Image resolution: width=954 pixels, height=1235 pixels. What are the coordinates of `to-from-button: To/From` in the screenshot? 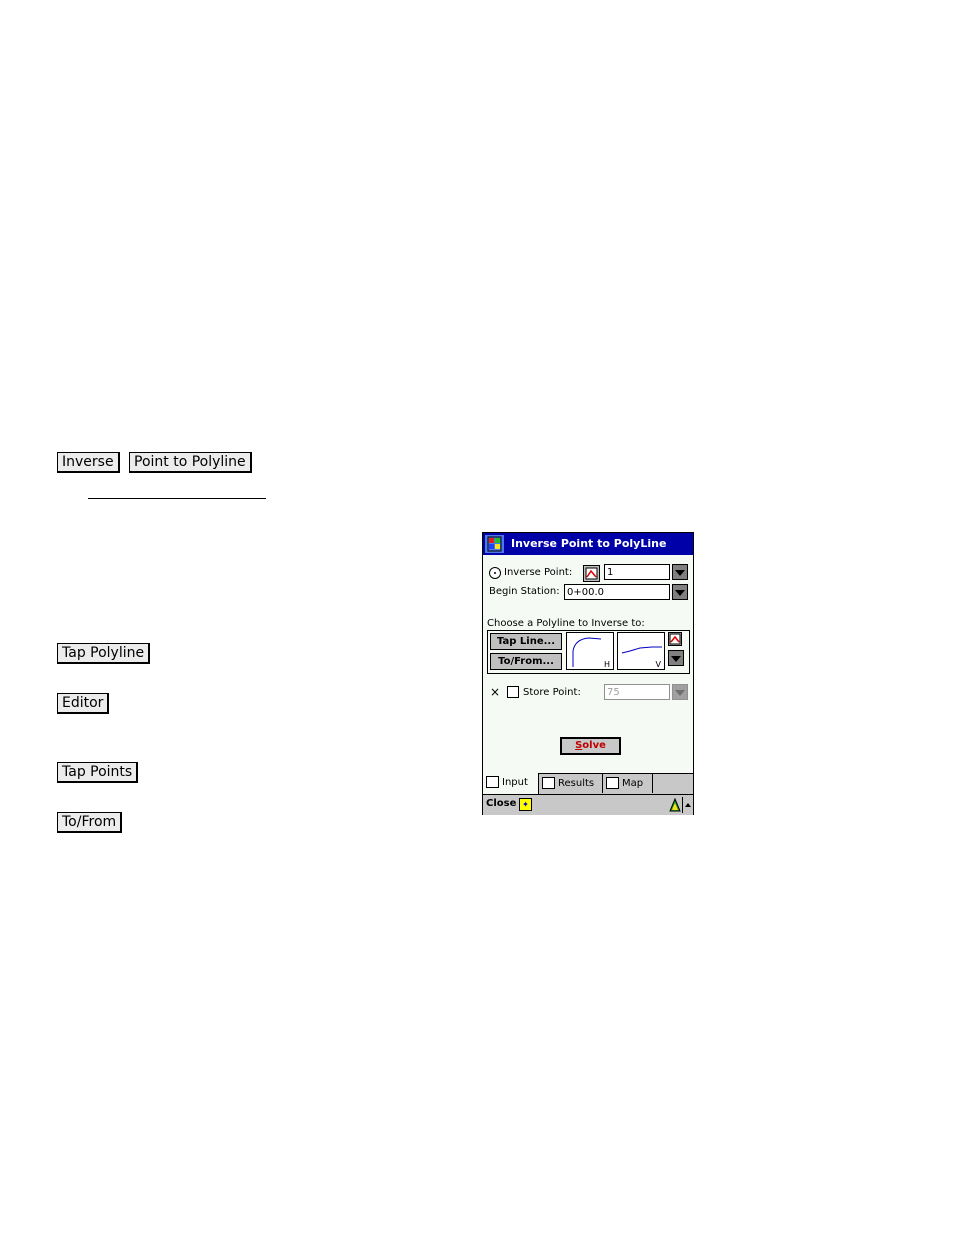 It's located at (90, 822).